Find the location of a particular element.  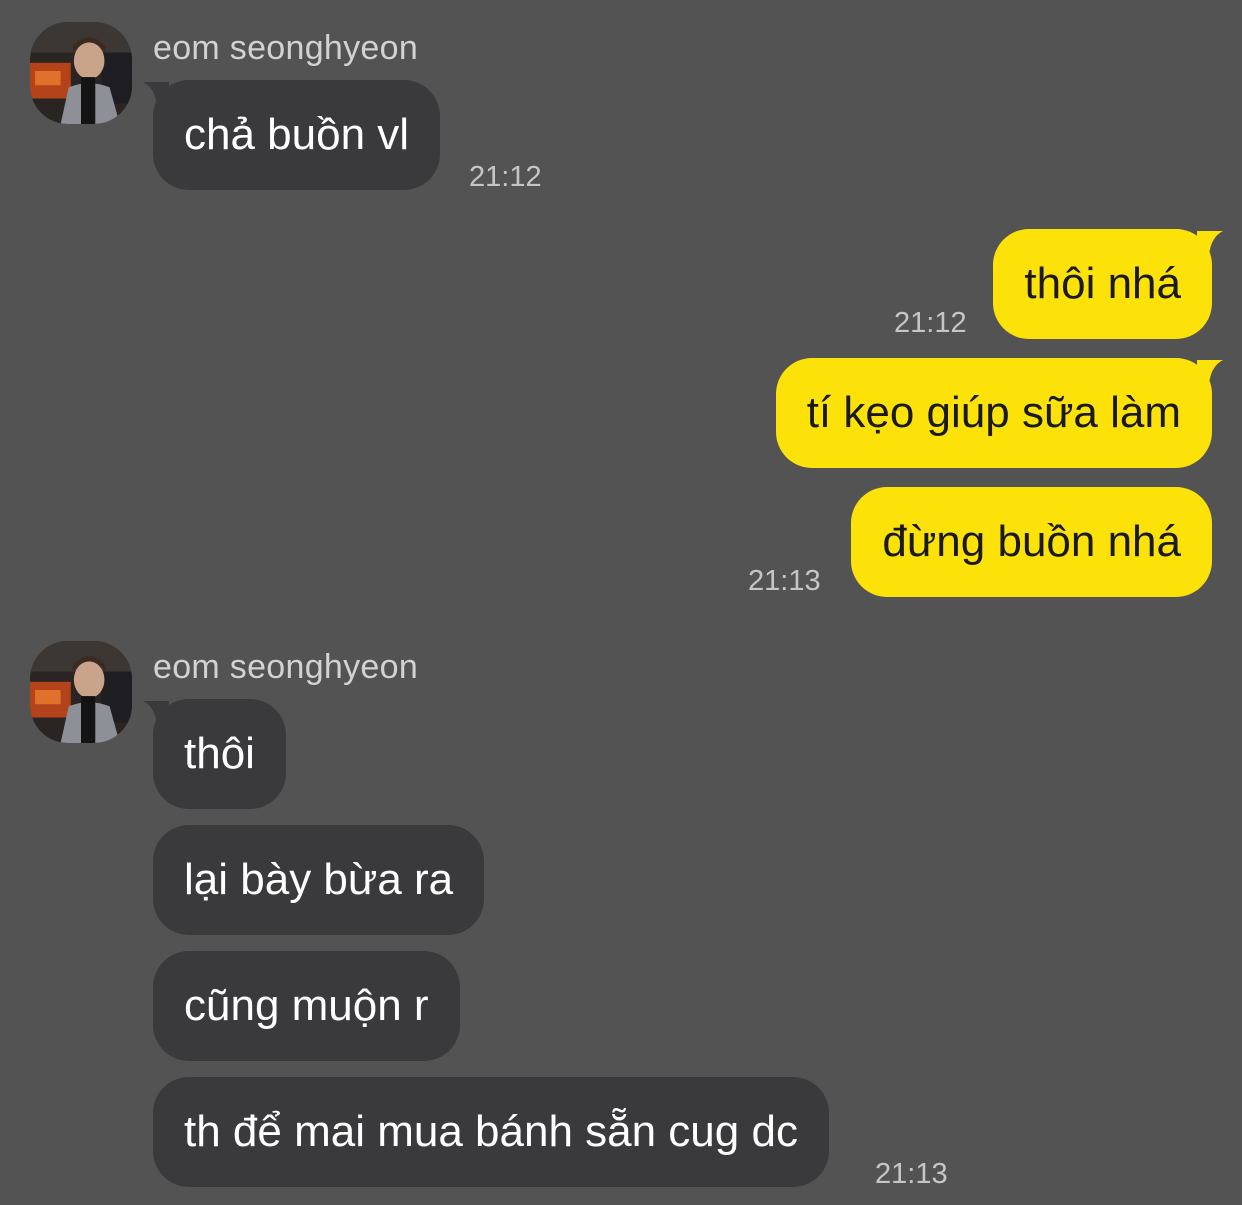

incoming-message-bubble: th để mai mua bánh sẵn cug dc is located at coordinates (491, 1132).